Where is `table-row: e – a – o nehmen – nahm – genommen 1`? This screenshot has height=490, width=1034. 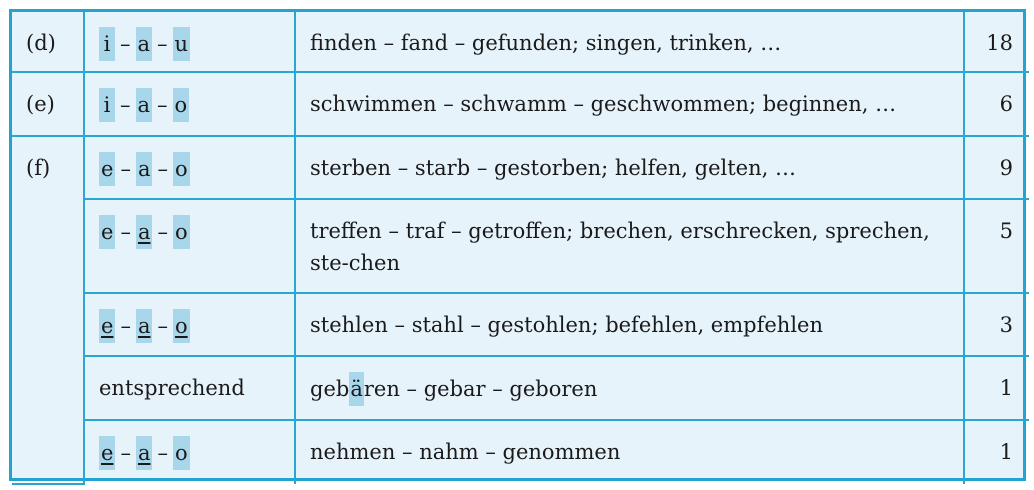
table-row: e – a – o nehmen – nahm – genommen 1 is located at coordinates (520, 451).